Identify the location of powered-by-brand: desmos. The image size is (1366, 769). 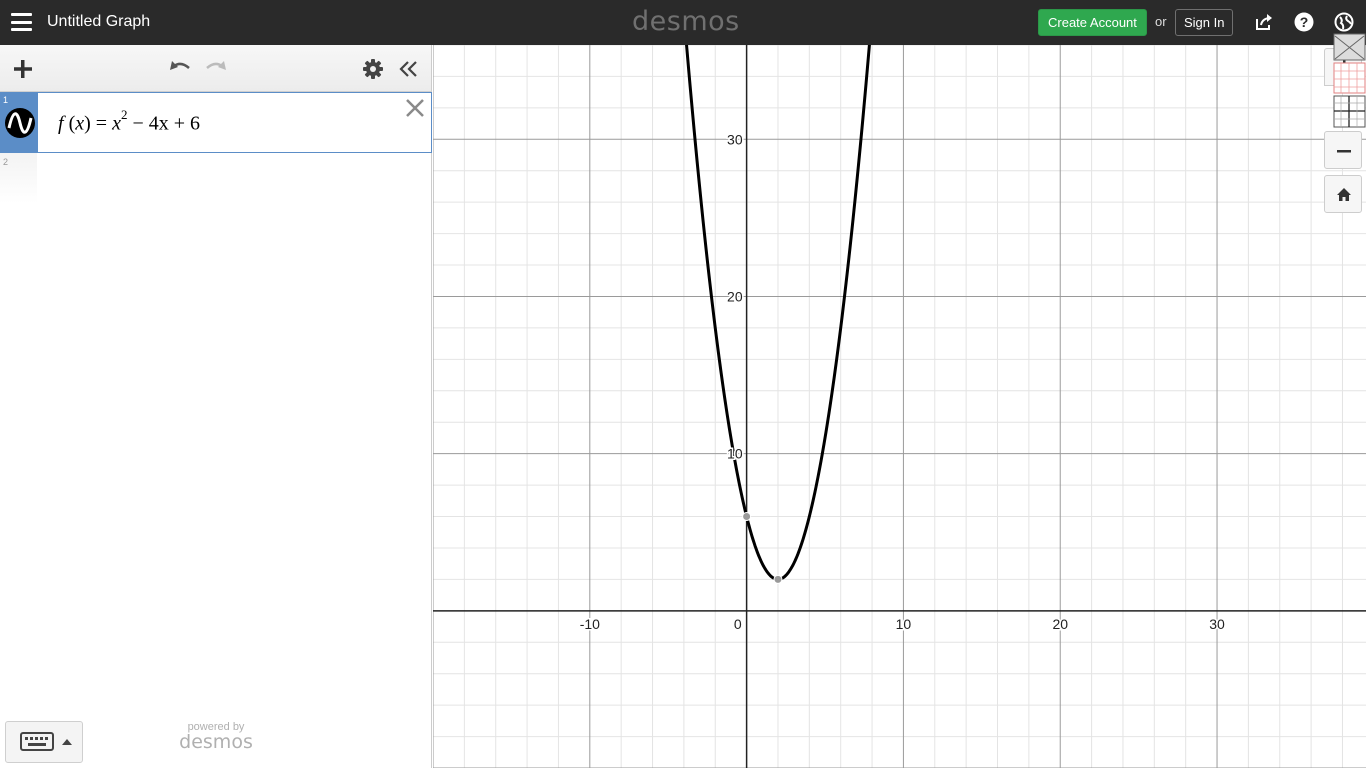
(216, 742).